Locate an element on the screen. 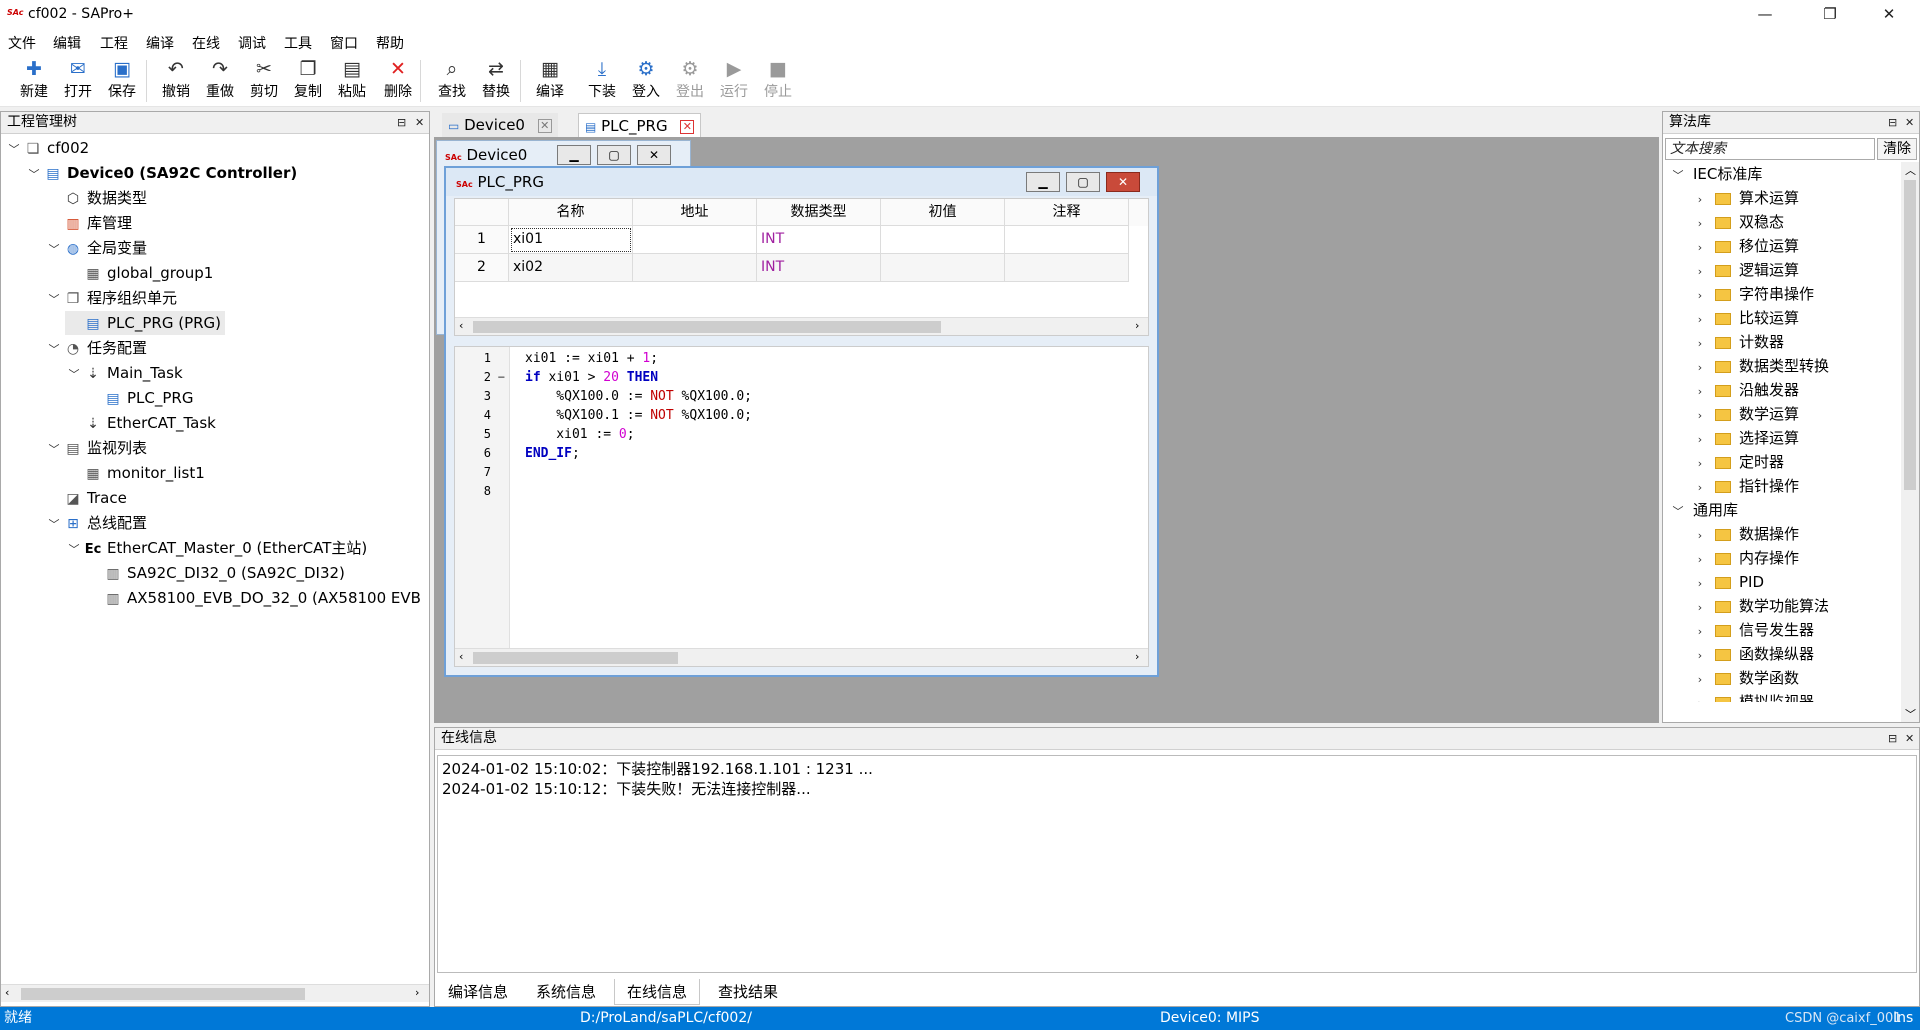  table-horizontal-scrollbar: ‹ › is located at coordinates (801, 326).